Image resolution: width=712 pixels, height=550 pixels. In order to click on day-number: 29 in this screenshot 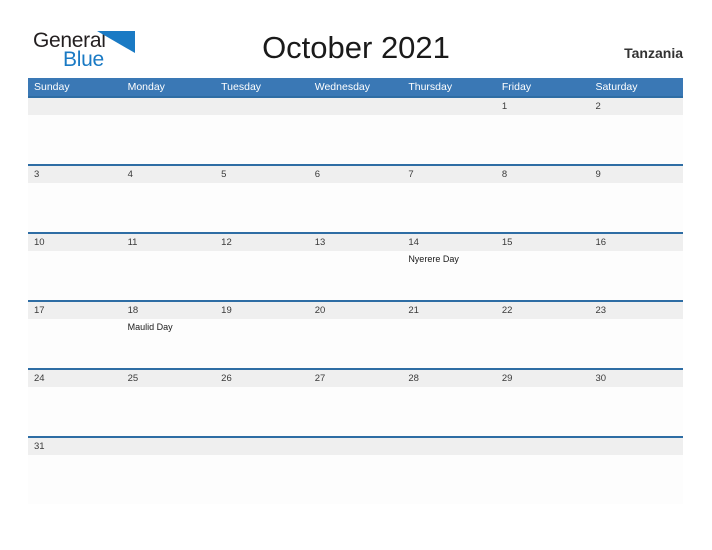, I will do `click(543, 378)`.